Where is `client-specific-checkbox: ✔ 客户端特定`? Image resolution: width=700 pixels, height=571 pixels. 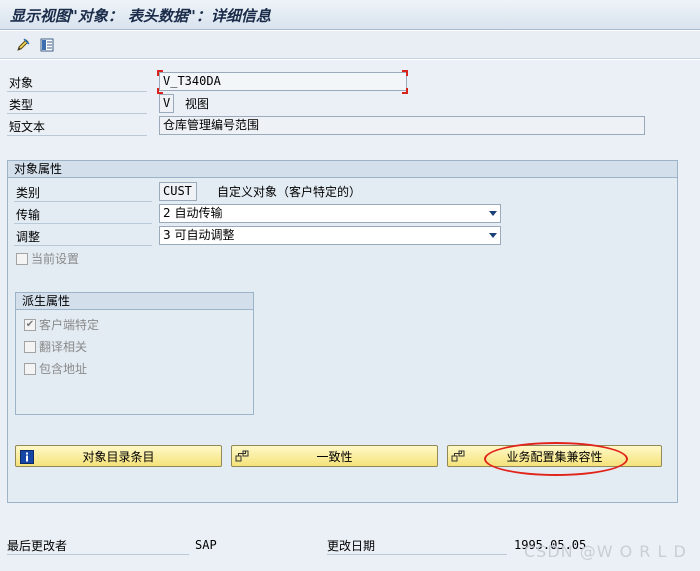
client-specific-checkbox: ✔ 客户端特定 is located at coordinates (61, 325).